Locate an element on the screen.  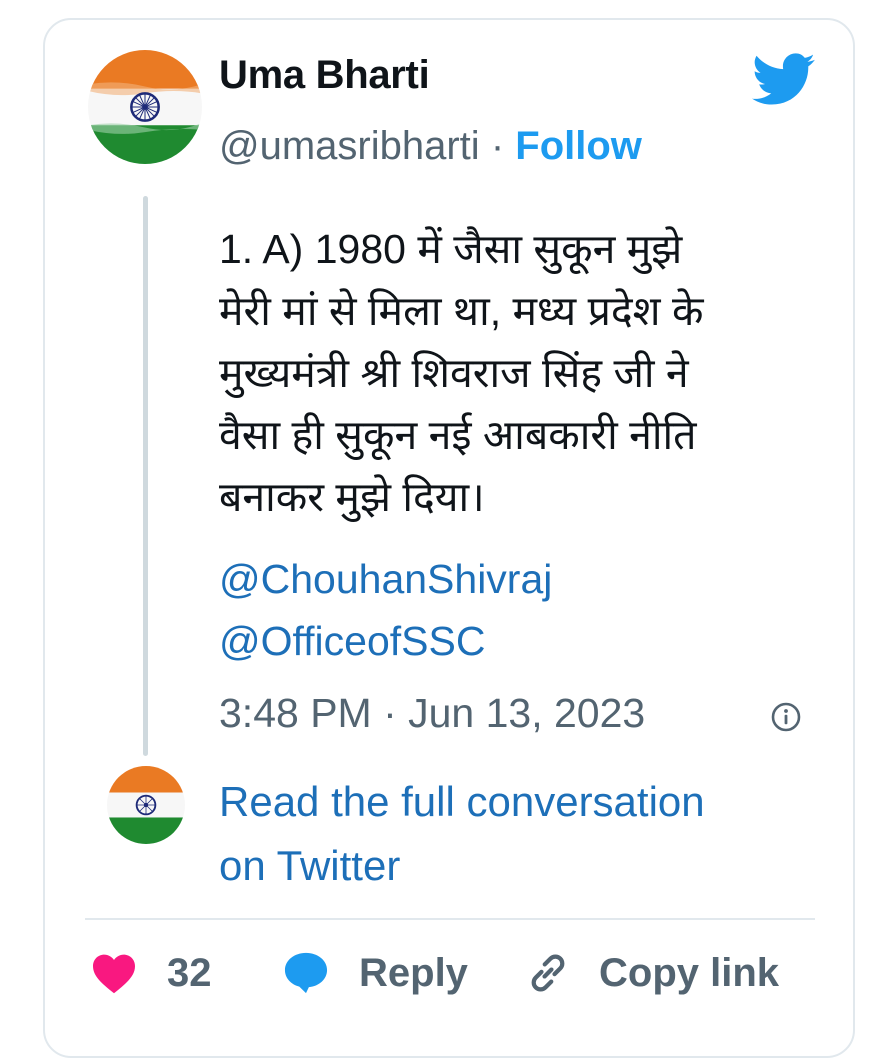
author-name: Uma Bharti is located at coordinates (324, 75).